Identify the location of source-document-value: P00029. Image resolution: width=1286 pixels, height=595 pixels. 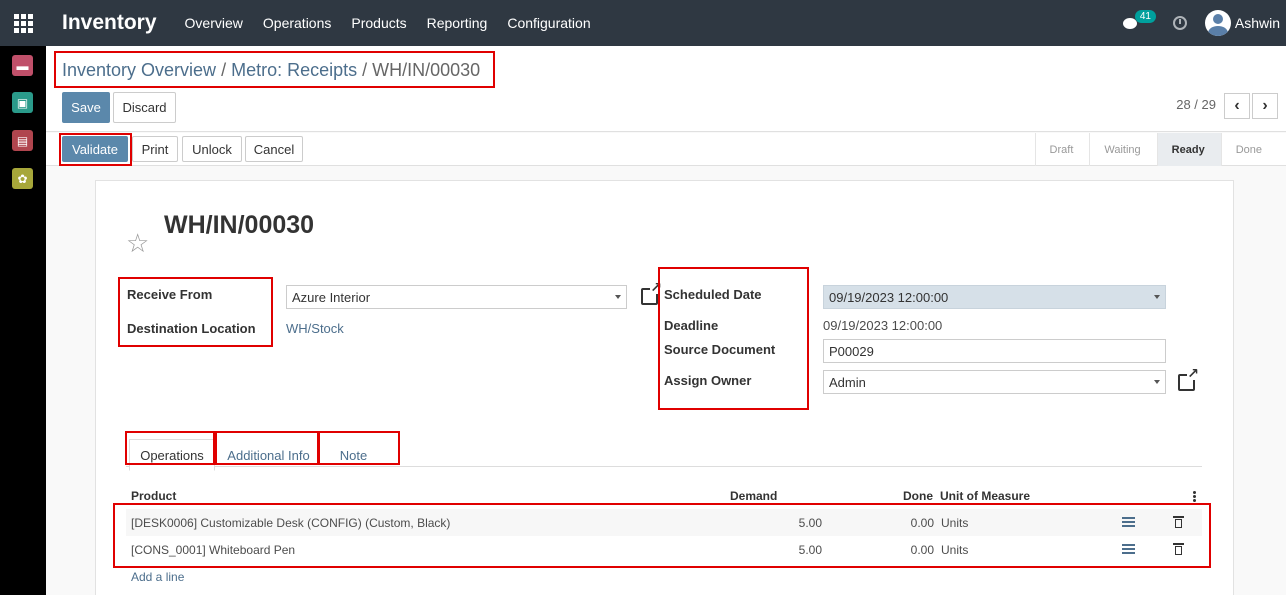
(851, 351).